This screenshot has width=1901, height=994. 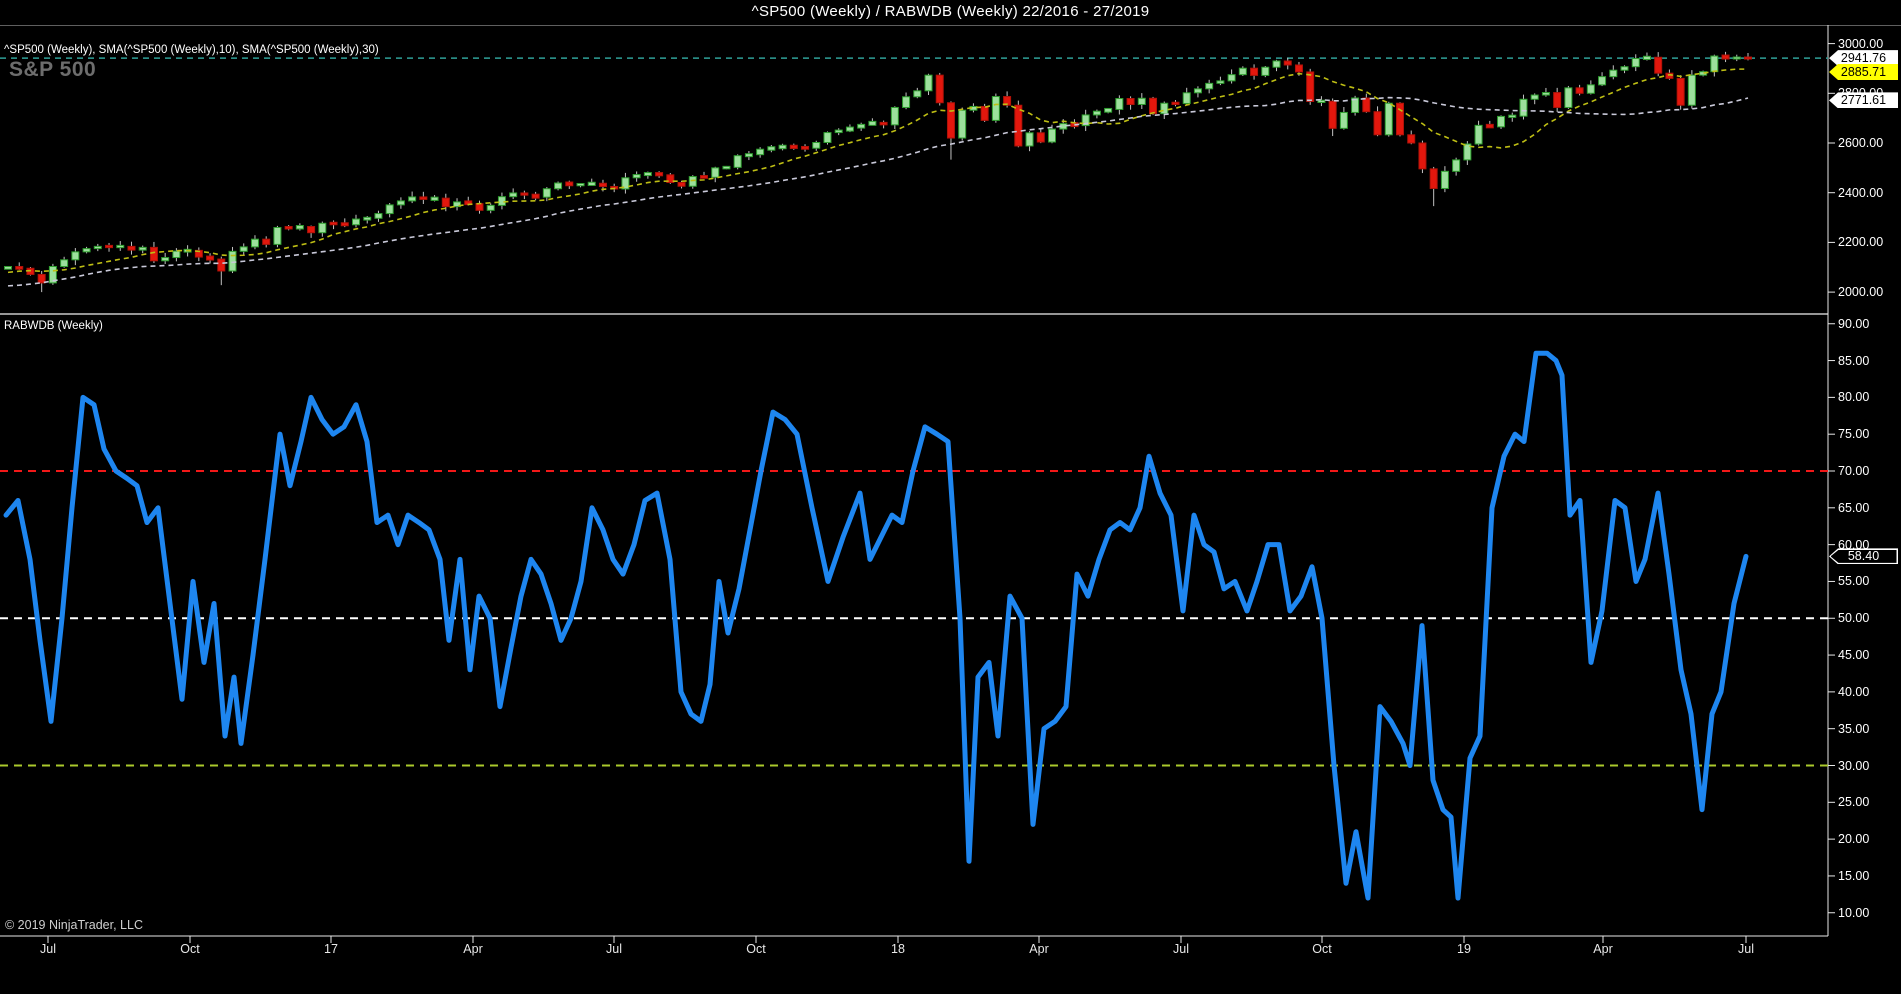 What do you see at coordinates (53, 69) in the screenshot?
I see `instrument-watermark: S&P 500` at bounding box center [53, 69].